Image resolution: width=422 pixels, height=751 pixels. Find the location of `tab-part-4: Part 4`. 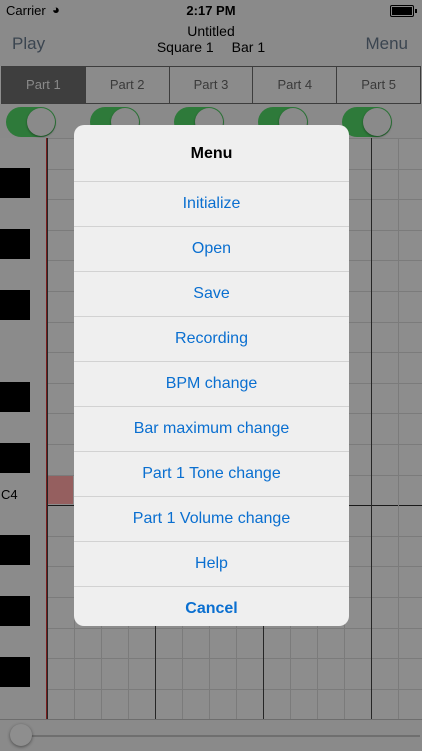

tab-part-4: Part 4 is located at coordinates (295, 85).